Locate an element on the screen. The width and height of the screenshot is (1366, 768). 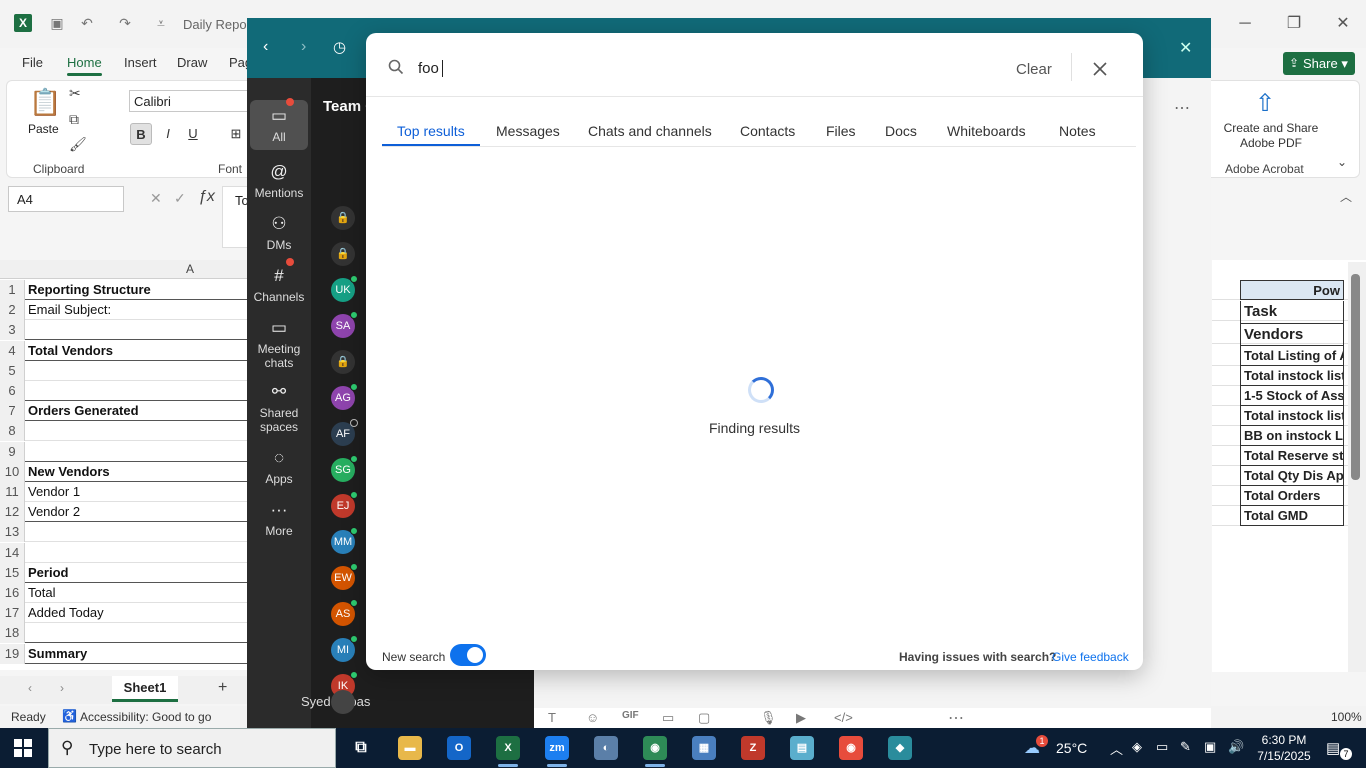
cut-icon: ✂ is located at coordinates (75, 93).